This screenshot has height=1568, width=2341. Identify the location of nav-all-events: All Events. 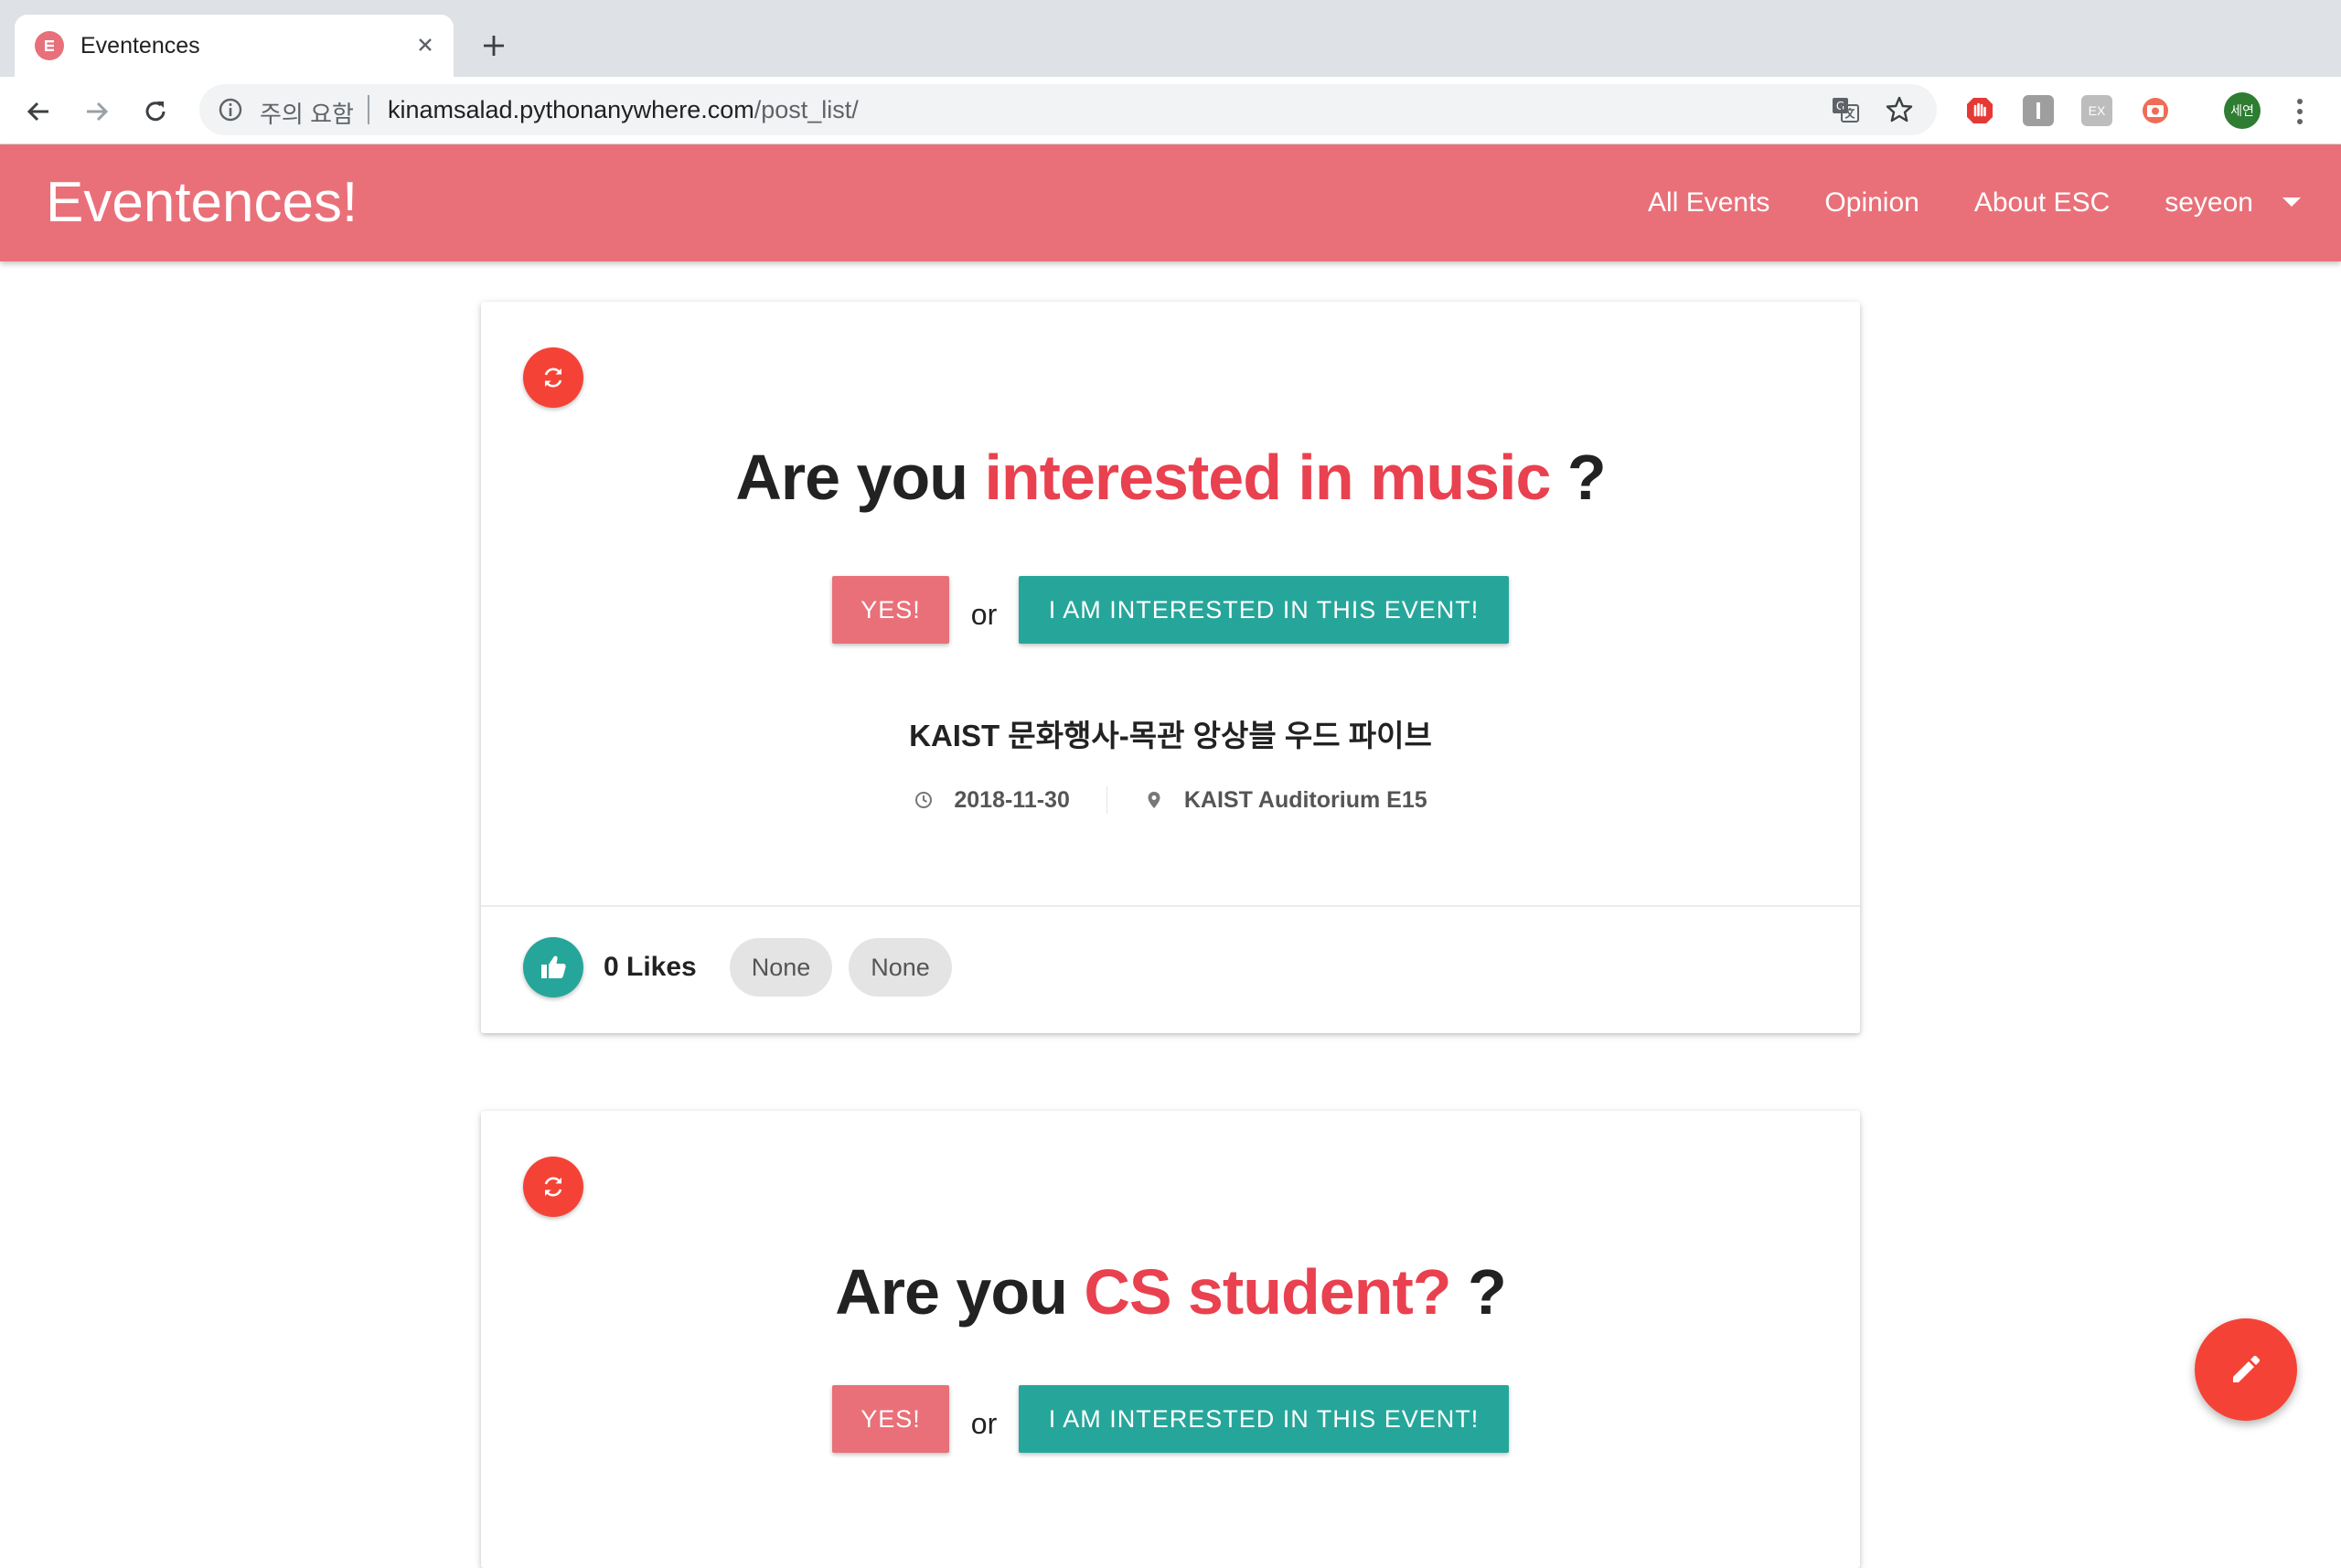
(1709, 203).